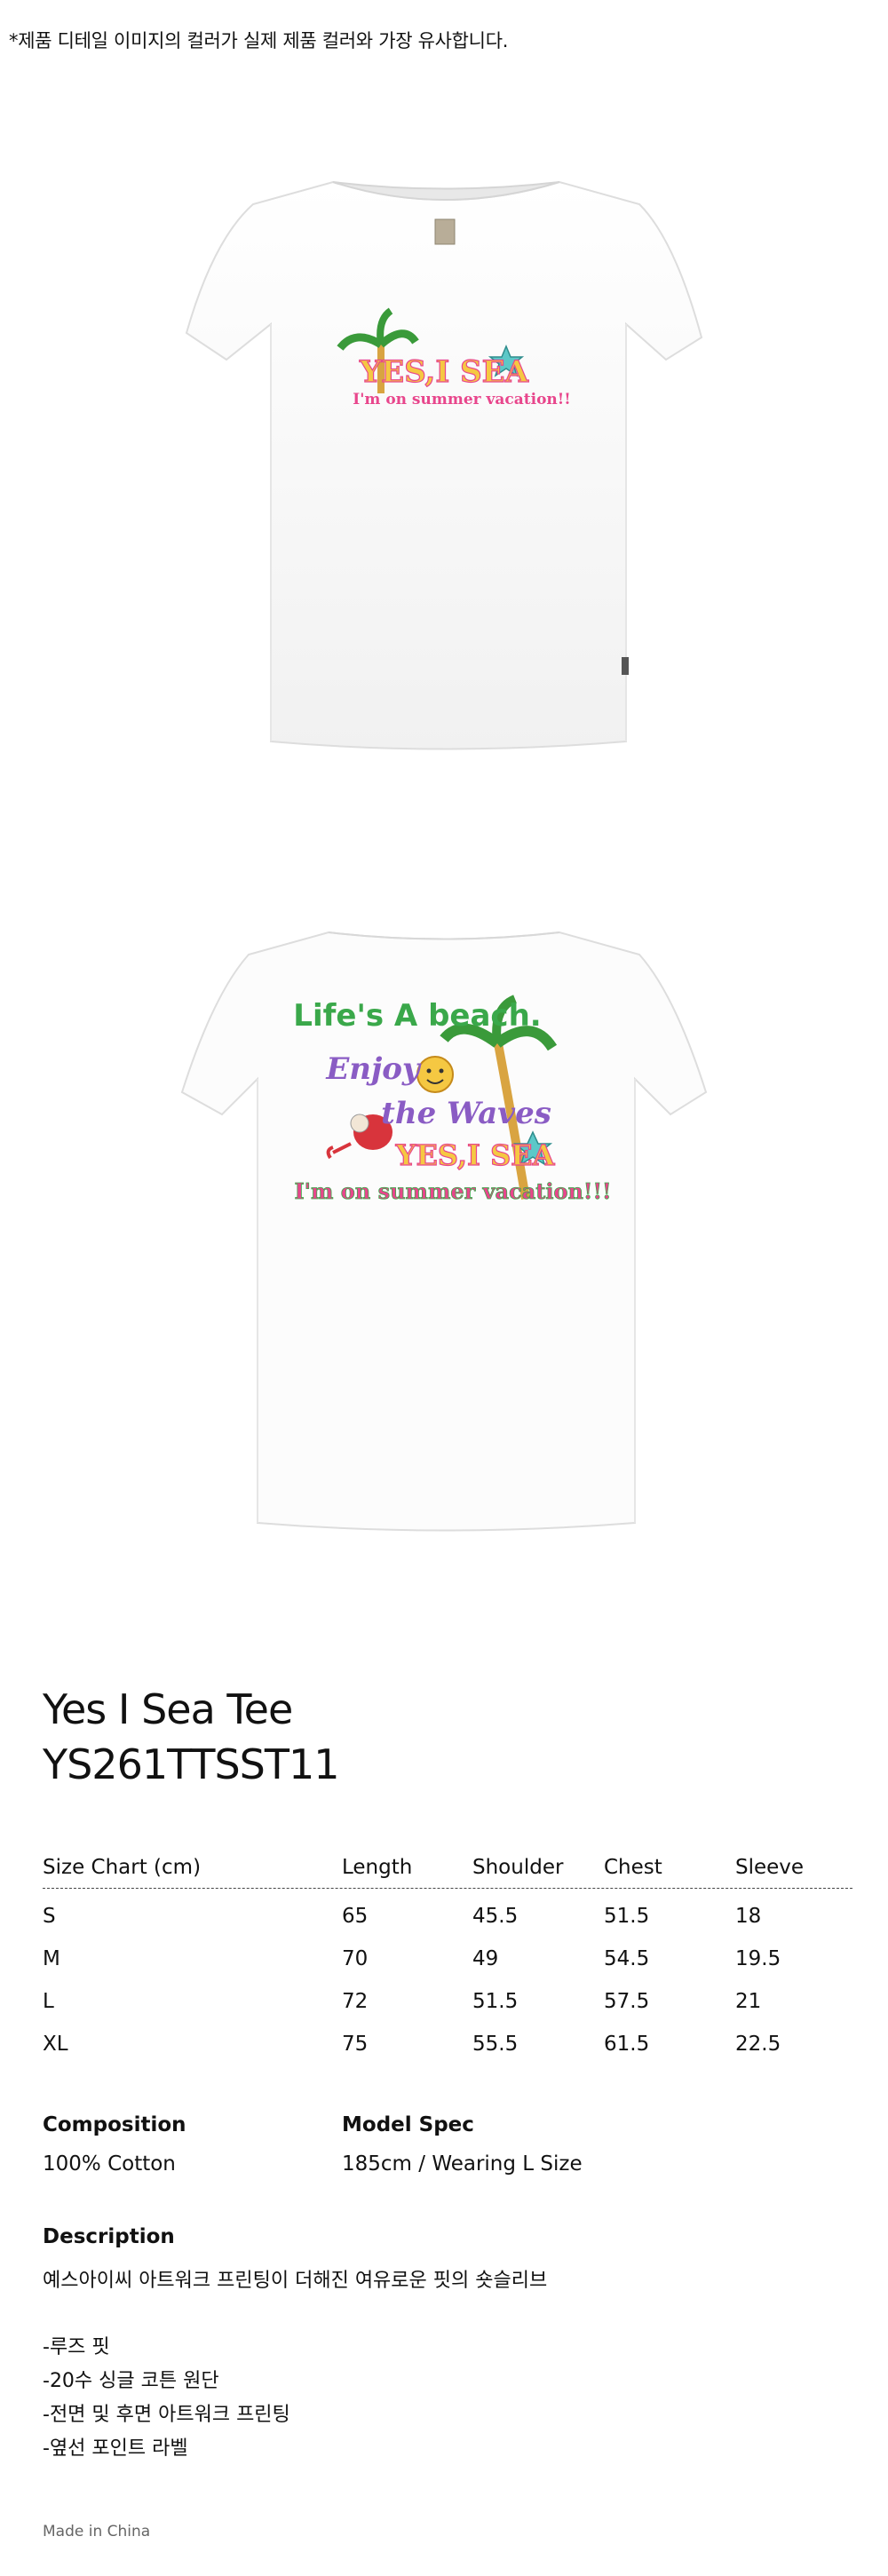 The height and width of the screenshot is (2576, 888). What do you see at coordinates (758, 1959) in the screenshot?
I see `sleeve-value: 19.5` at bounding box center [758, 1959].